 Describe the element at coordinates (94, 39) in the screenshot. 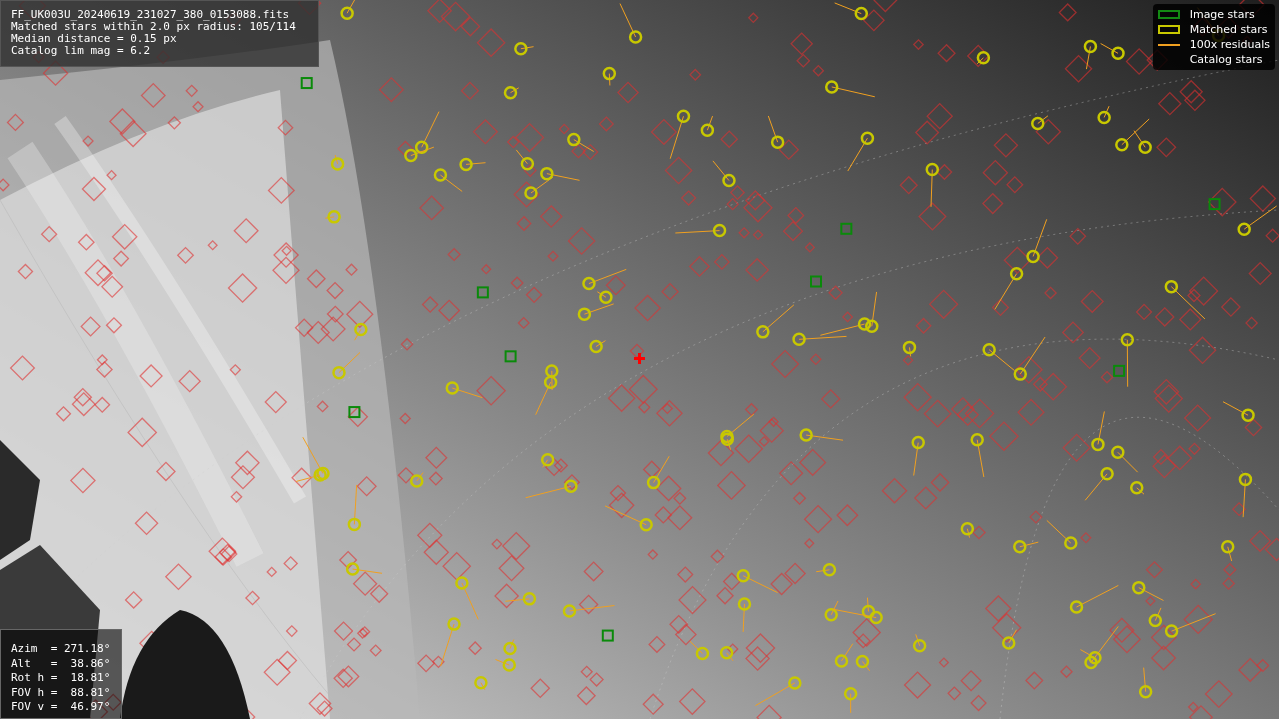

I see `info-text: Median distance = 0.15 px` at that location.